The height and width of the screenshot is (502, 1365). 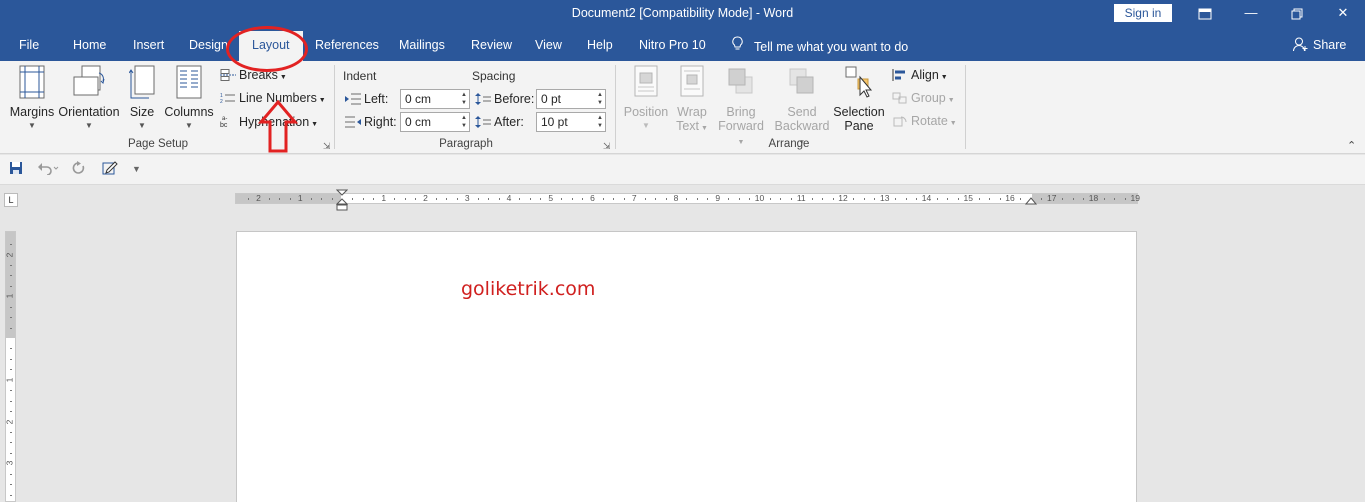 What do you see at coordinates (924, 121) in the screenshot?
I see `rotate-button: Rotate ▼` at bounding box center [924, 121].